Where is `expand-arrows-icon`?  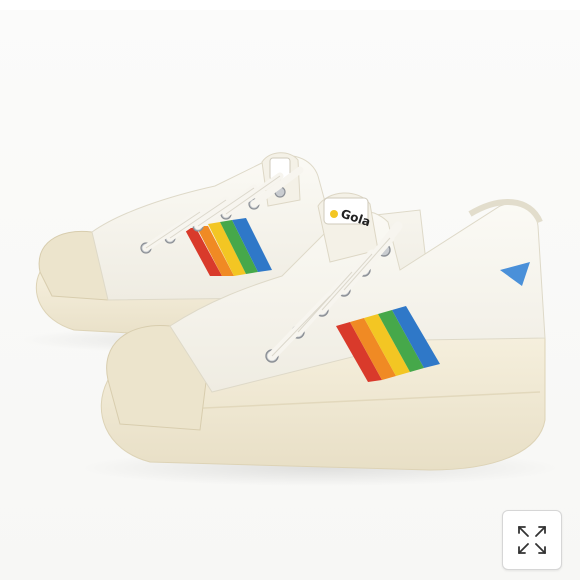 expand-arrows-icon is located at coordinates (532, 540).